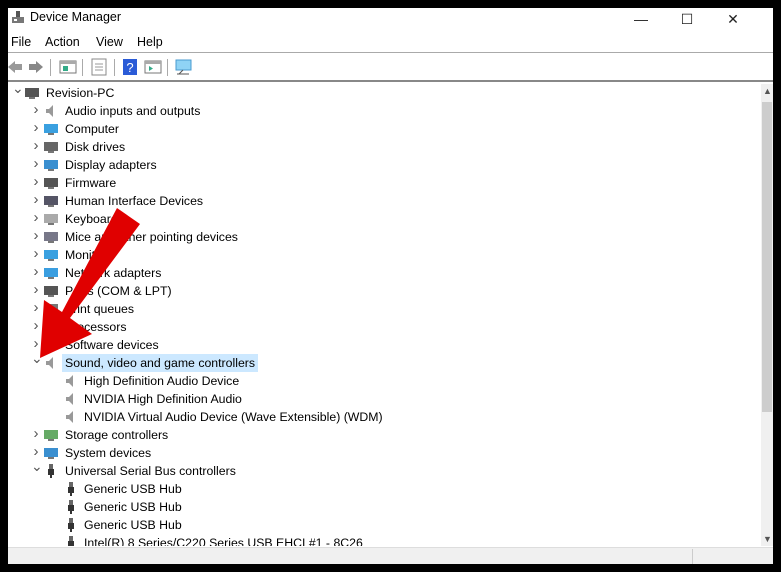  What do you see at coordinates (383, 452) in the screenshot?
I see `tree-item: › System devices` at bounding box center [383, 452].